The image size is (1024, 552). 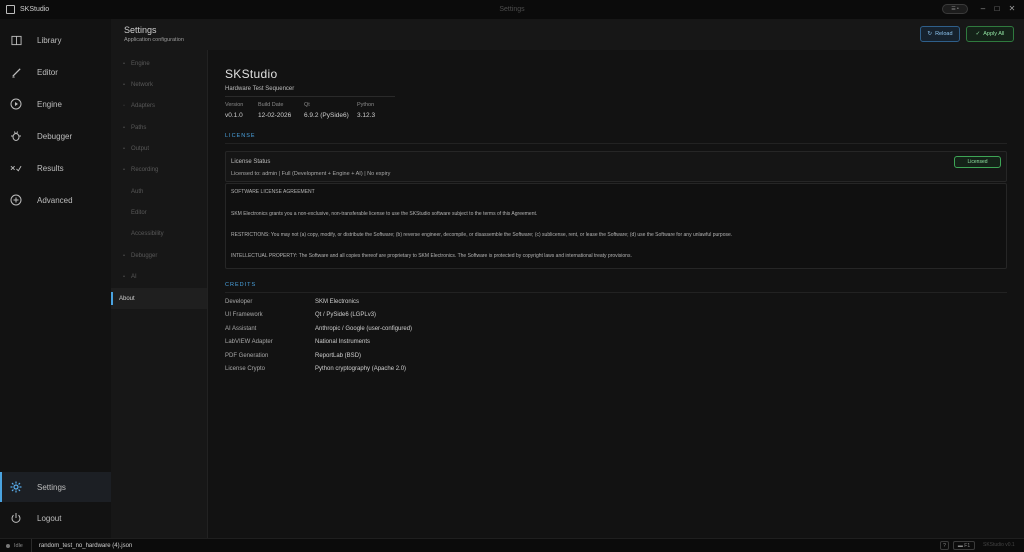 I want to click on book-icon, so click(x=16, y=40).